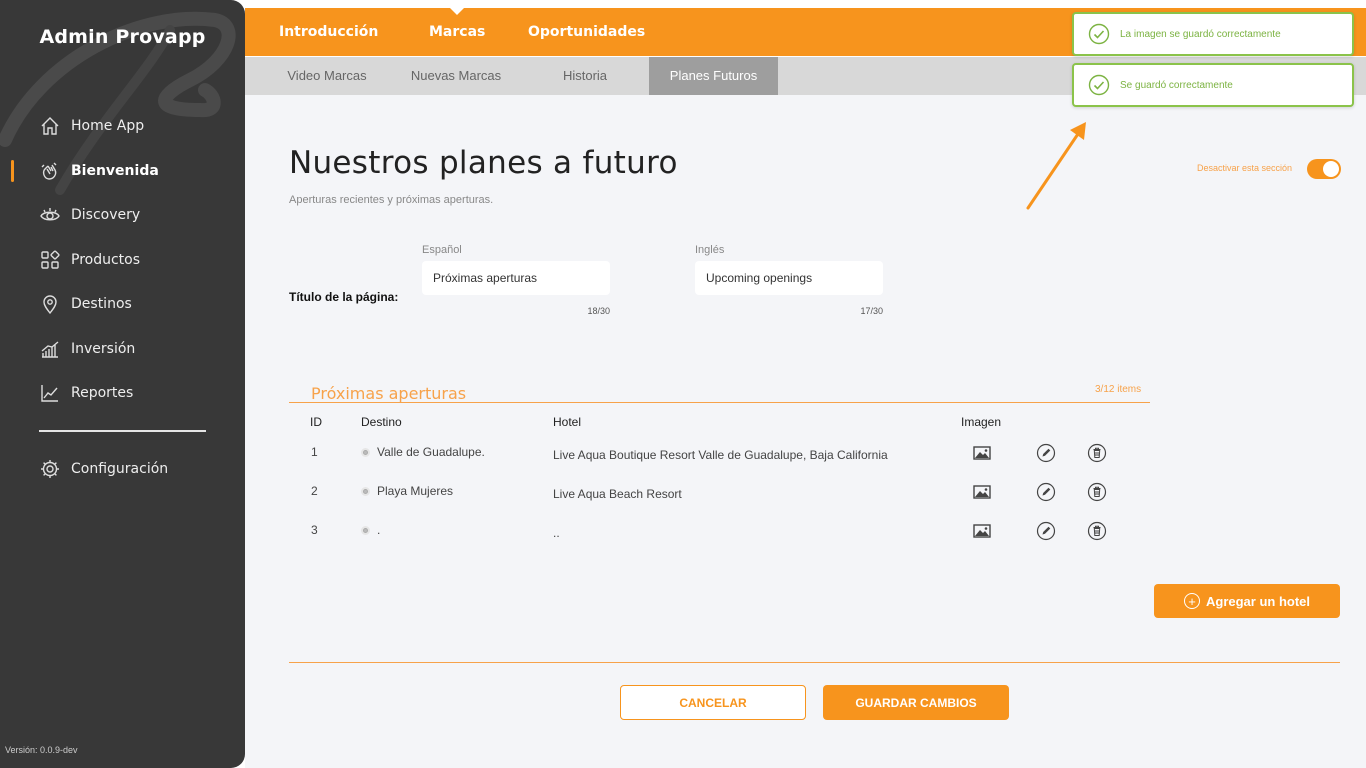 This screenshot has width=1366, height=768. I want to click on column-header-id: ID, so click(316, 422).